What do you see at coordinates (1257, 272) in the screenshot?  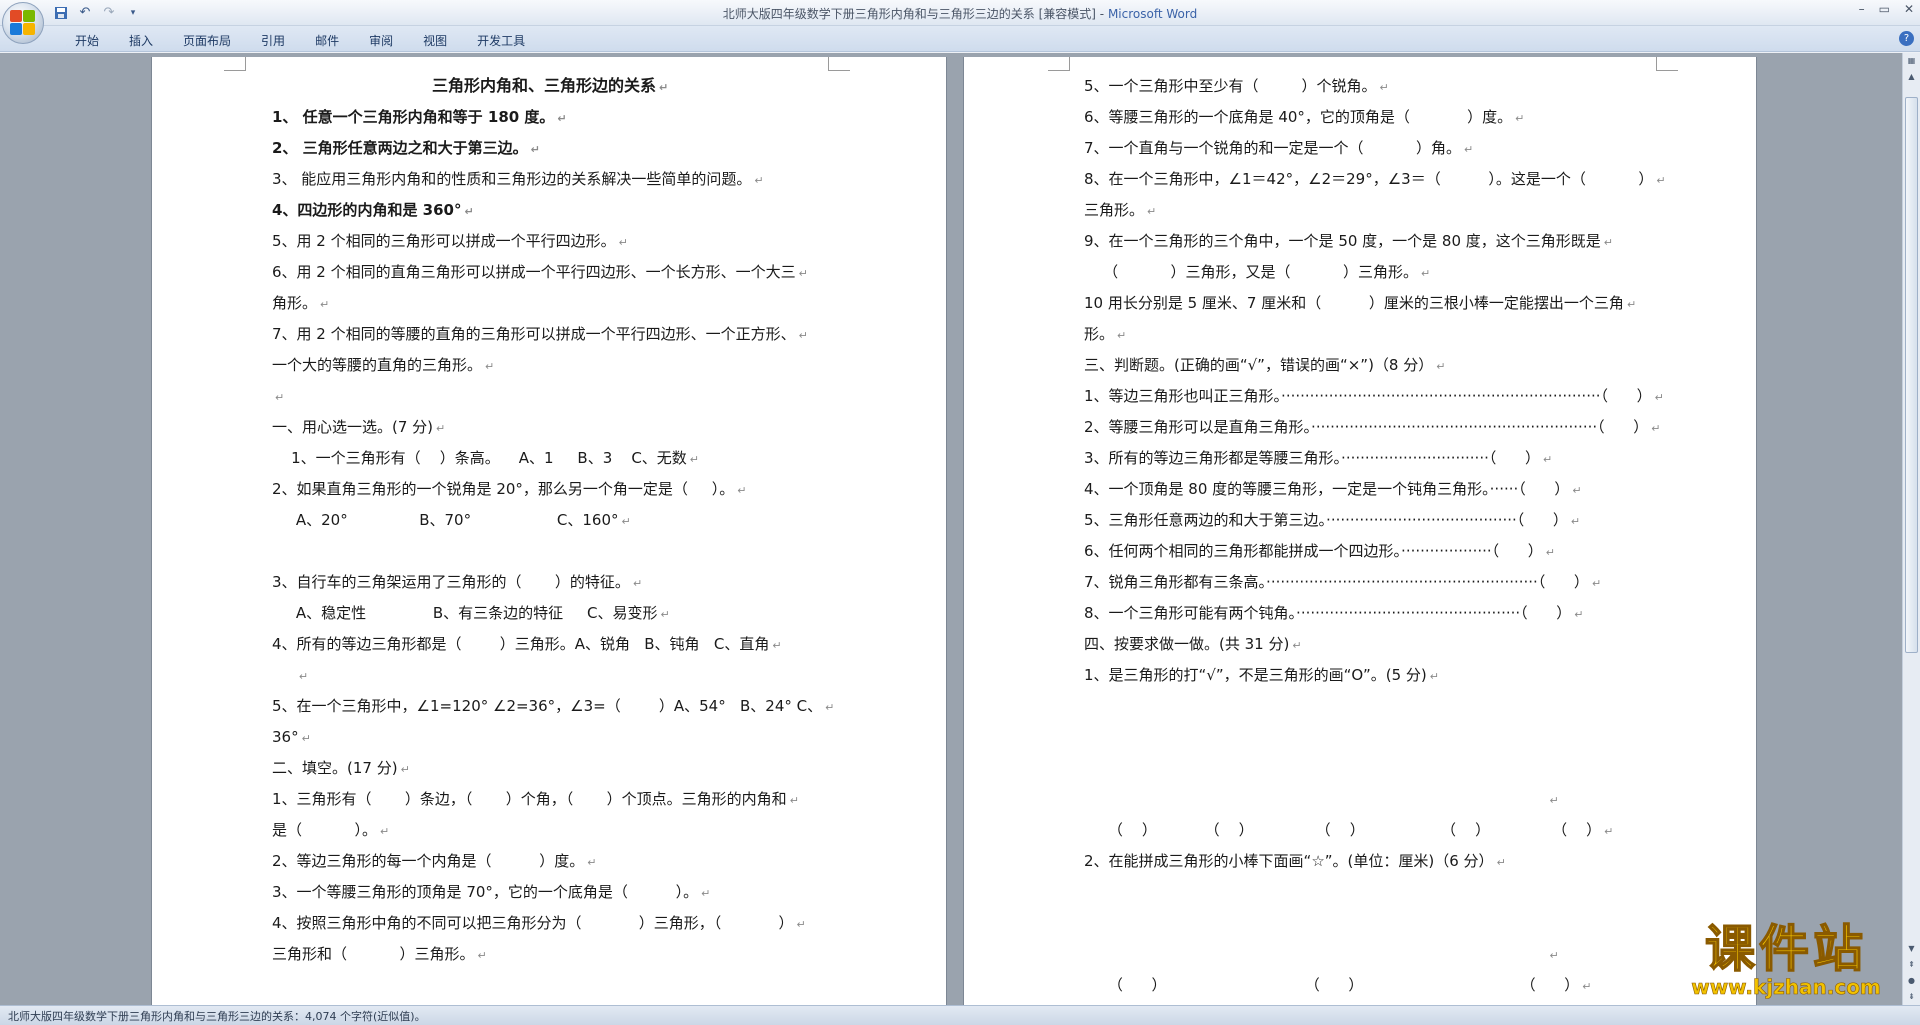 I see `right_page-line: （ ）三角形，又是（ ）三角形。 ↵` at bounding box center [1257, 272].